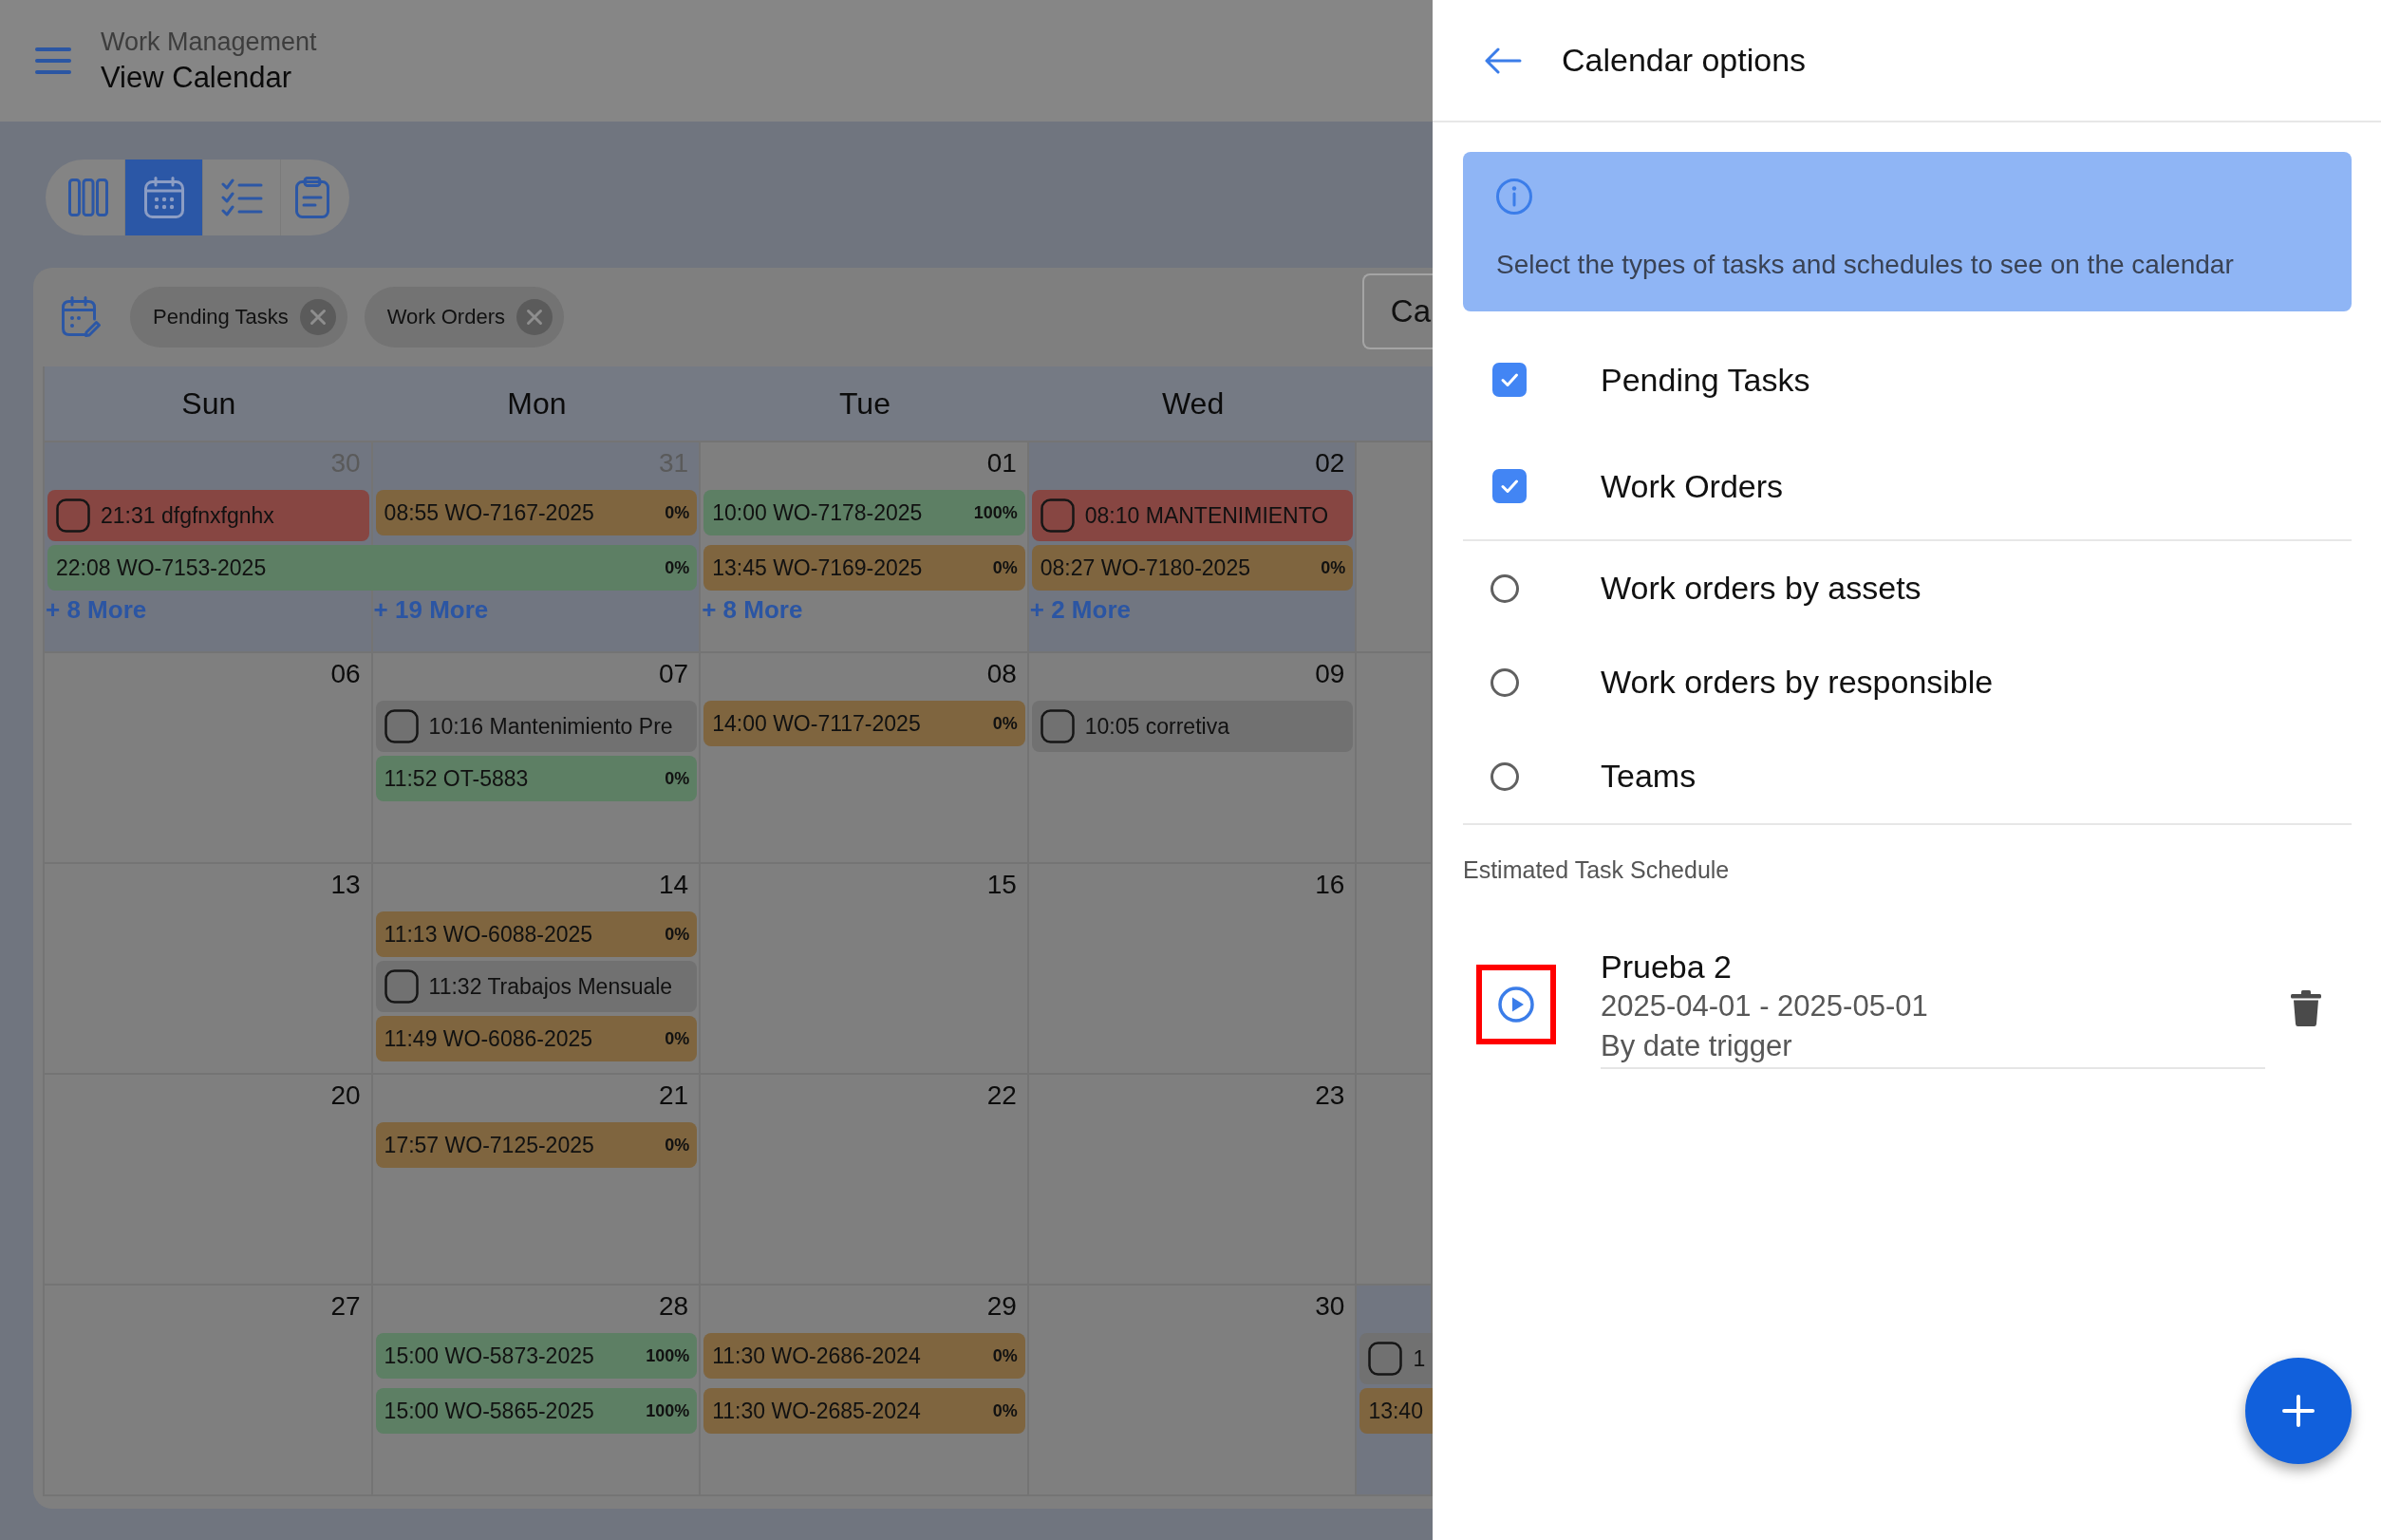 Image resolution: width=2381 pixels, height=1540 pixels. What do you see at coordinates (1145, 567) in the screenshot?
I see `event-title: 08:27 WO-7180-2025` at bounding box center [1145, 567].